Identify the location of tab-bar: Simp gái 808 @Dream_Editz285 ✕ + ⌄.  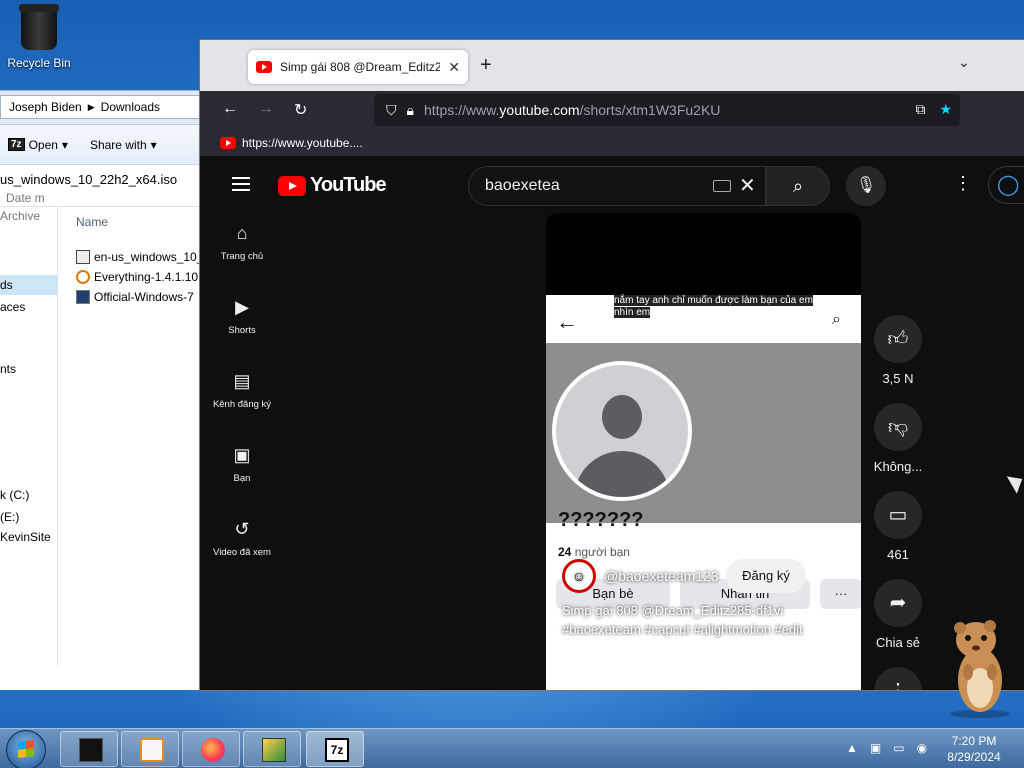
(612, 65).